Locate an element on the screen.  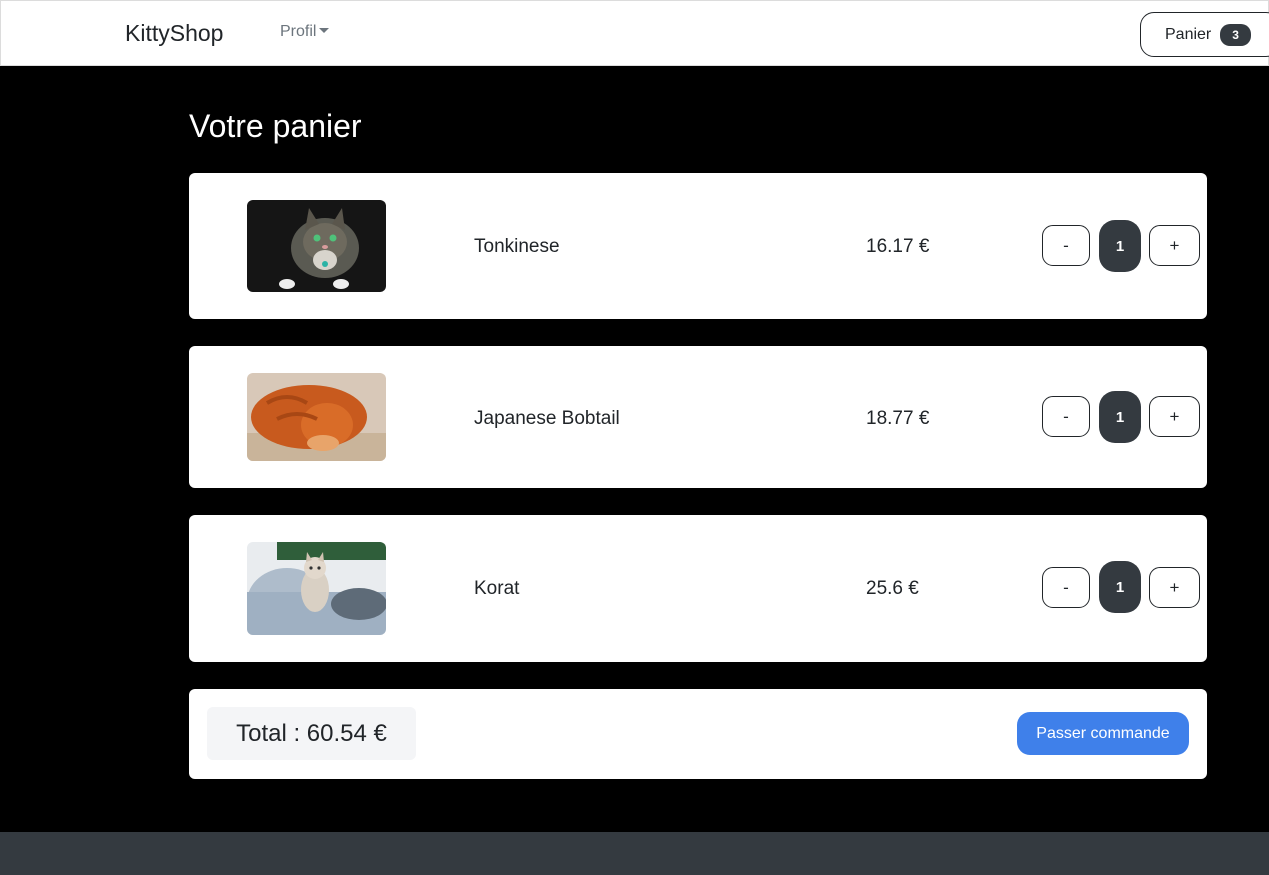
cart-item: Korat 25.6 € - 1 + is located at coordinates (698, 588).